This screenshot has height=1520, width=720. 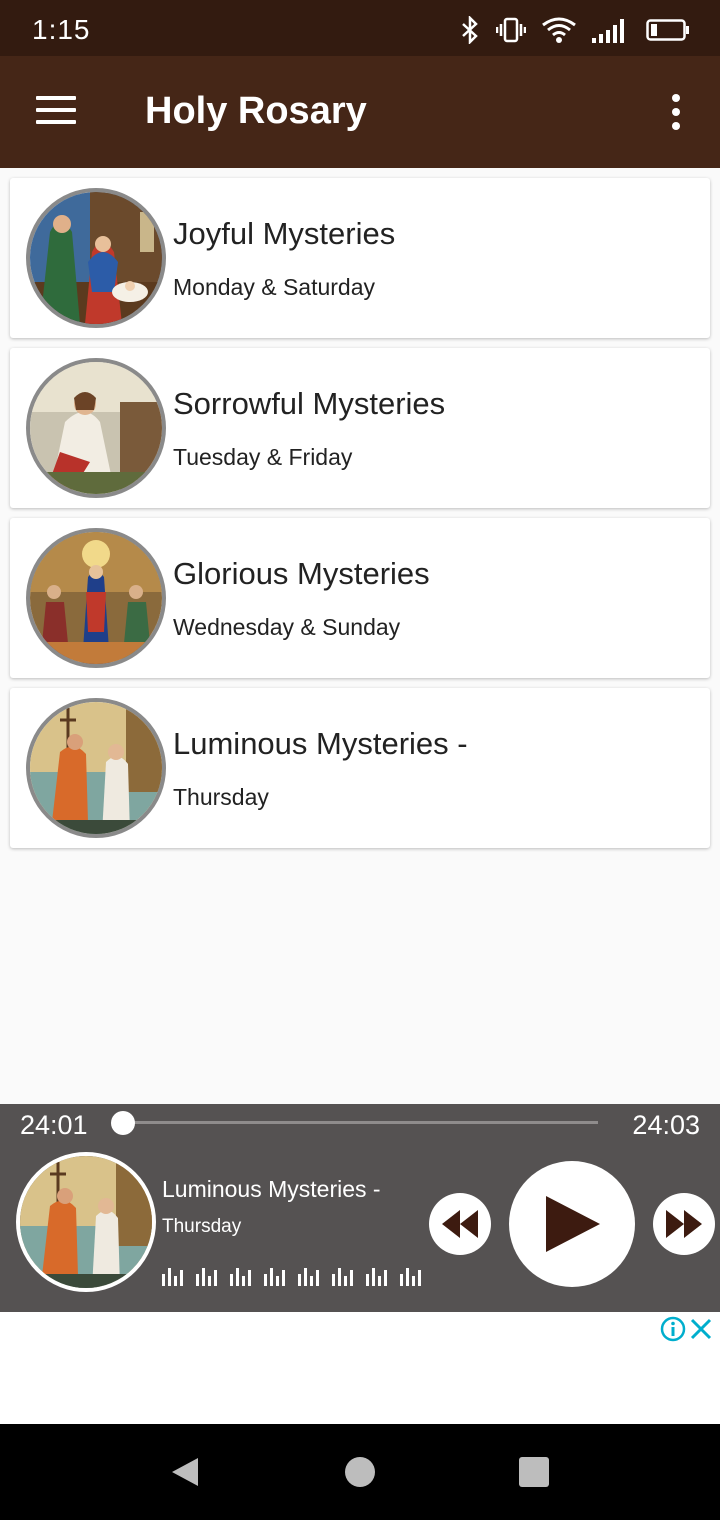 I want to click on pentecost-painting, so click(x=96, y=598).